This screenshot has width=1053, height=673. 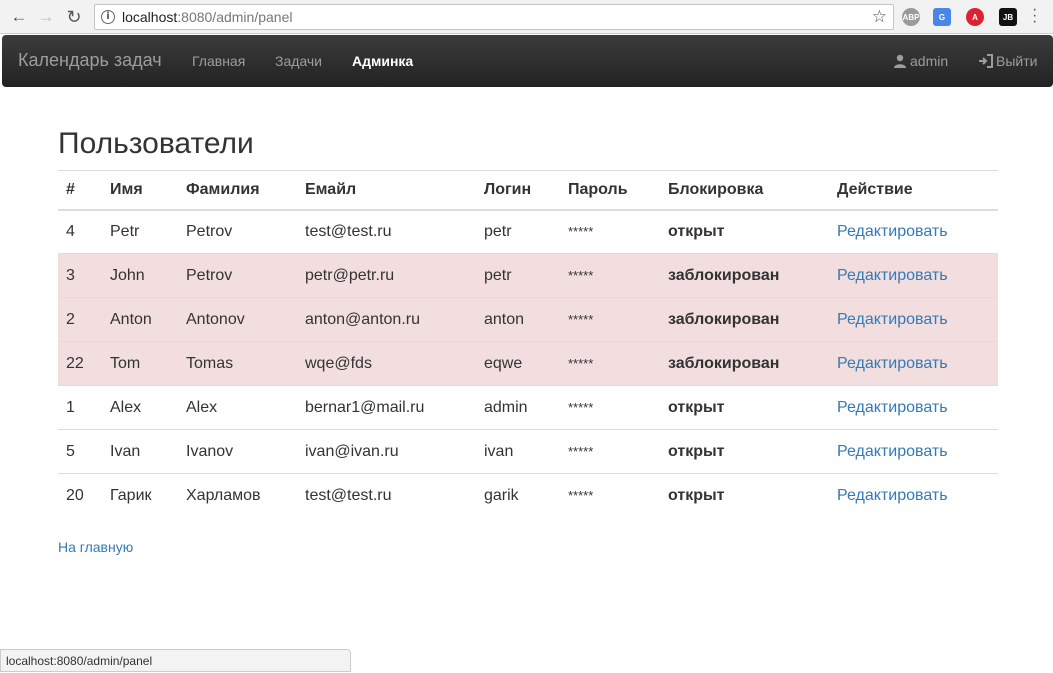 What do you see at coordinates (879, 17) in the screenshot?
I see `bookmark-star-icon: ☆` at bounding box center [879, 17].